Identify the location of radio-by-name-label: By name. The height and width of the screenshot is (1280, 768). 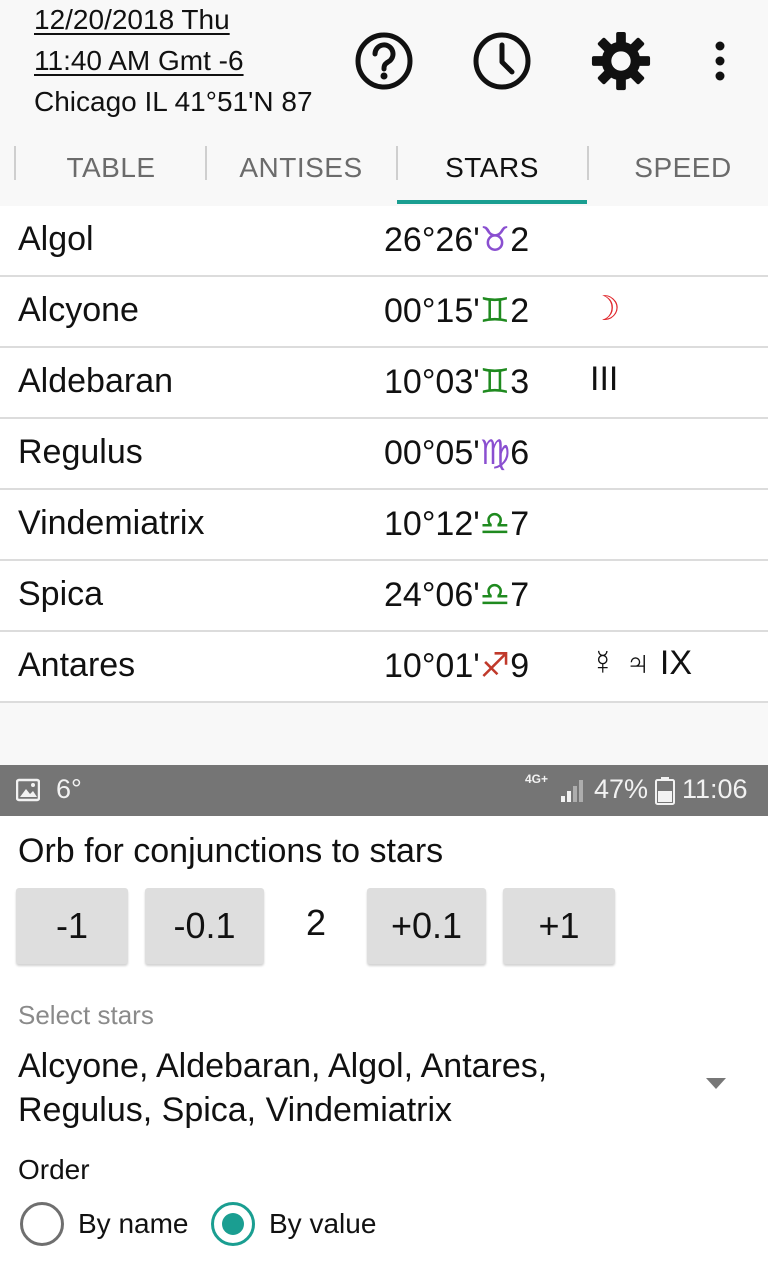
(133, 1223).